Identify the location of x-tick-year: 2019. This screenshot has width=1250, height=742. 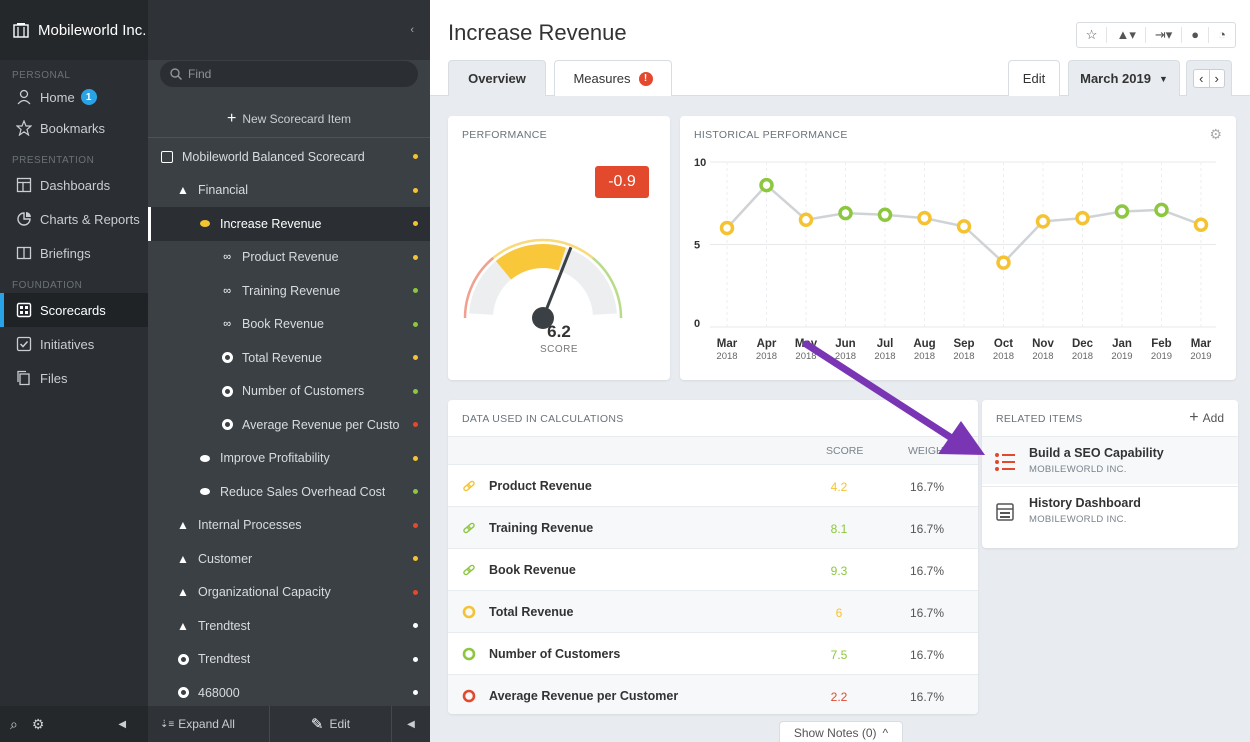
(1200, 356).